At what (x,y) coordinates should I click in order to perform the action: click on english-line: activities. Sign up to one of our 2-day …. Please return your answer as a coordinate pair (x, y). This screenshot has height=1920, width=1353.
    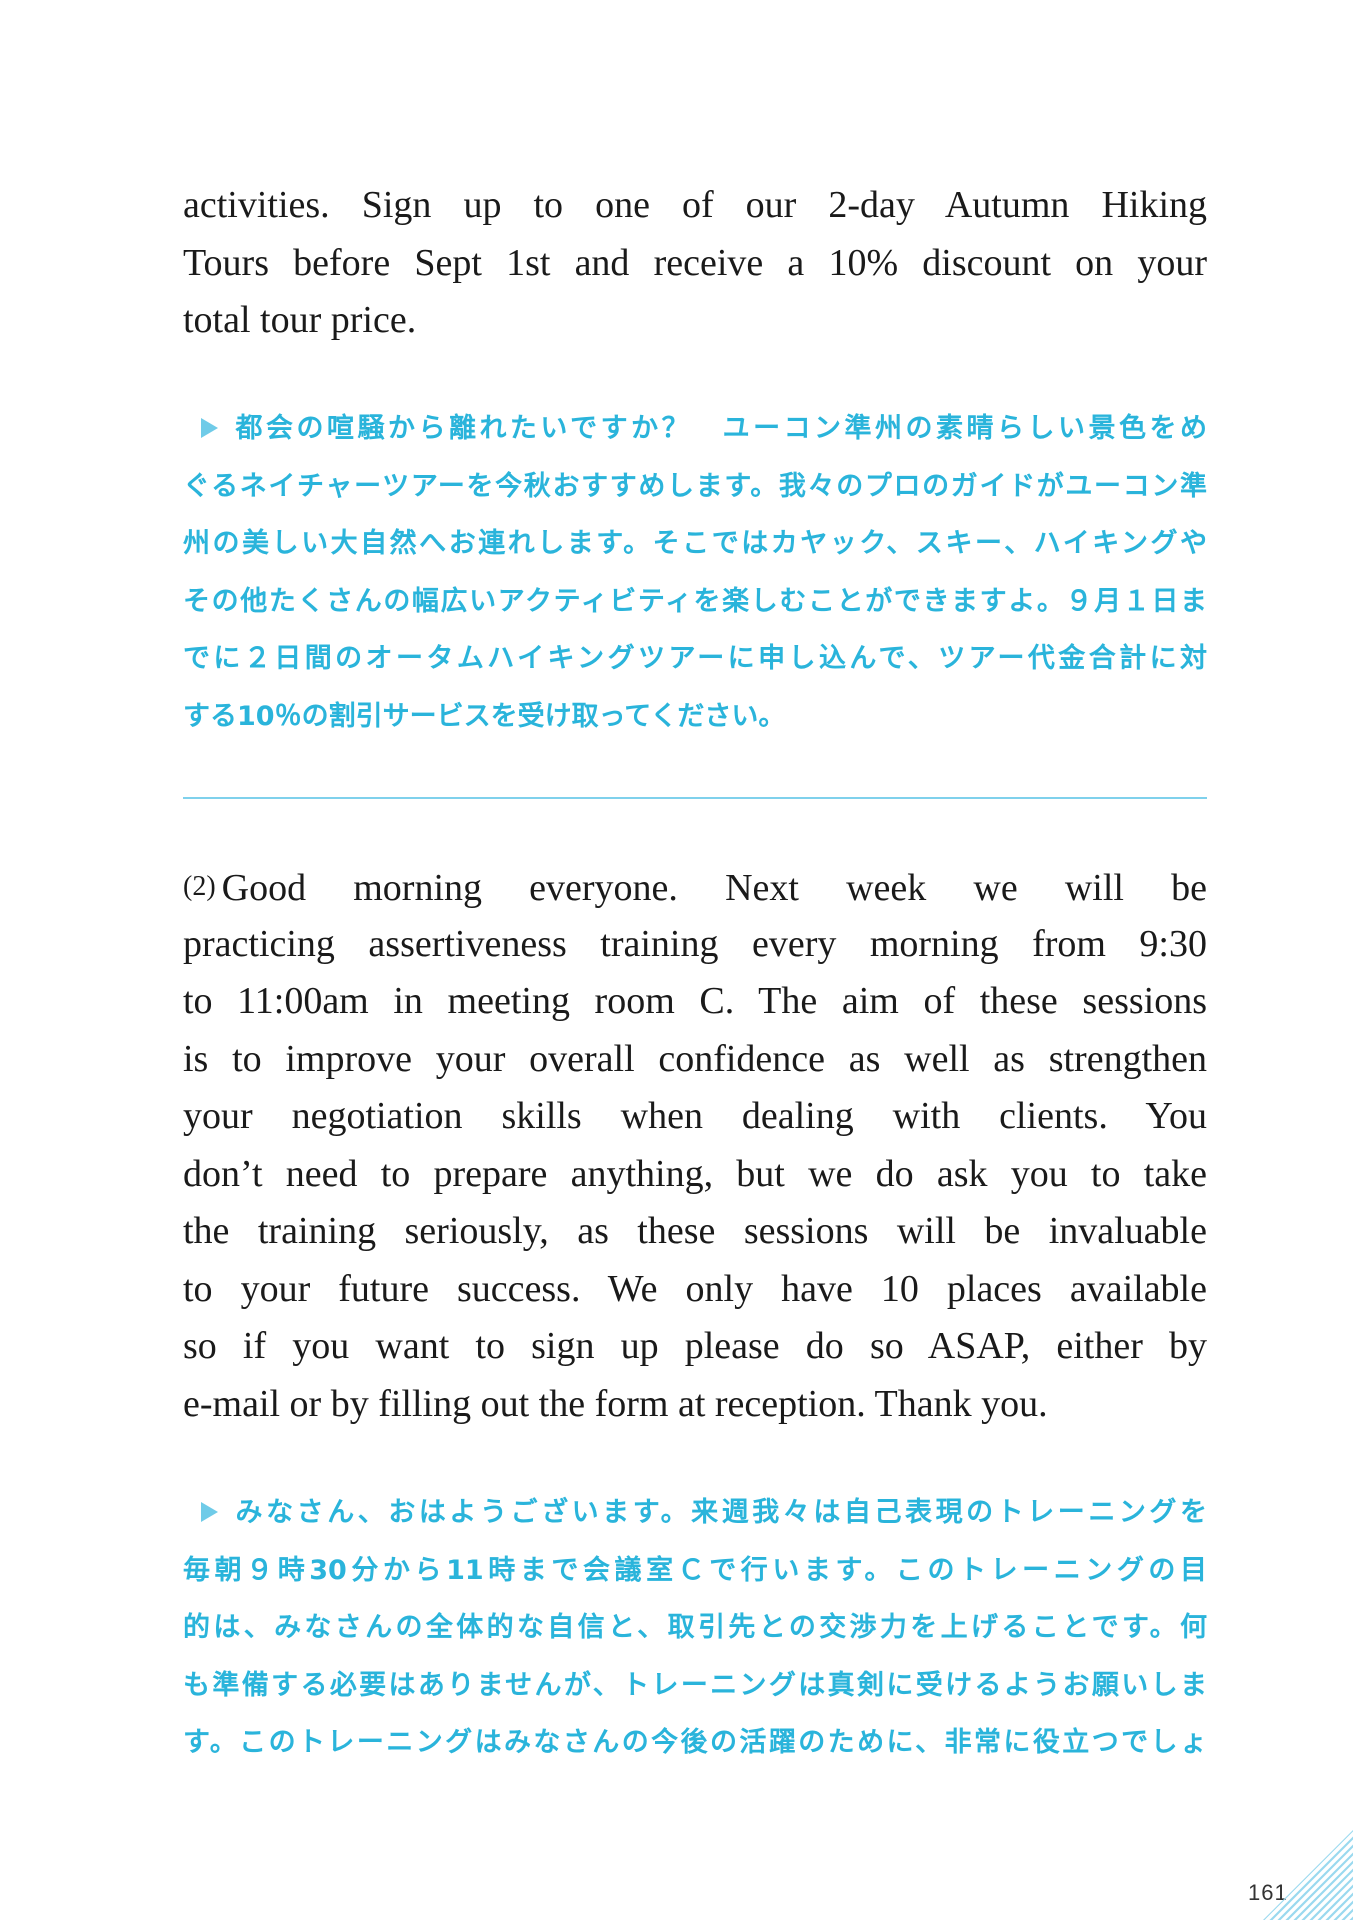
    Looking at the image, I should click on (695, 205).